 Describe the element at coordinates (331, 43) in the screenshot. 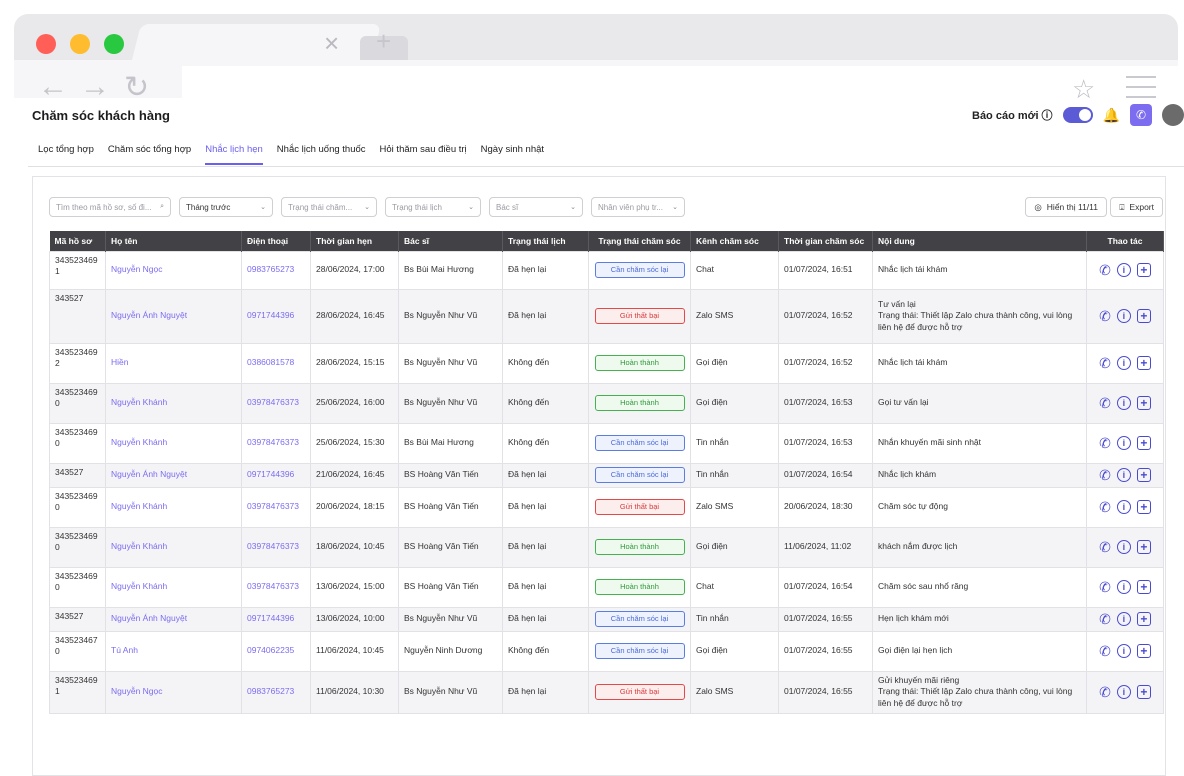

I see `close-tab-icon: ×` at that location.